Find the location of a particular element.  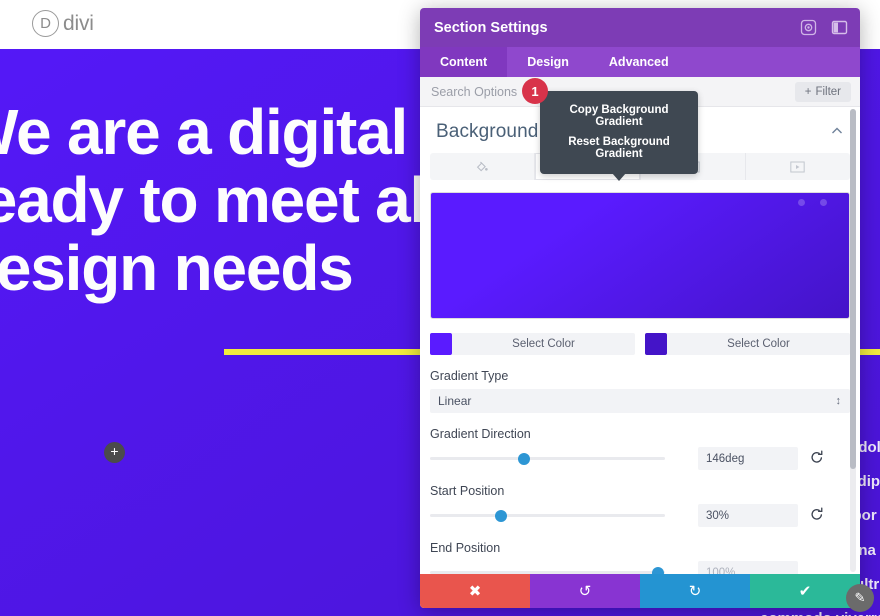

gradient-direction-slider is located at coordinates (547, 459).